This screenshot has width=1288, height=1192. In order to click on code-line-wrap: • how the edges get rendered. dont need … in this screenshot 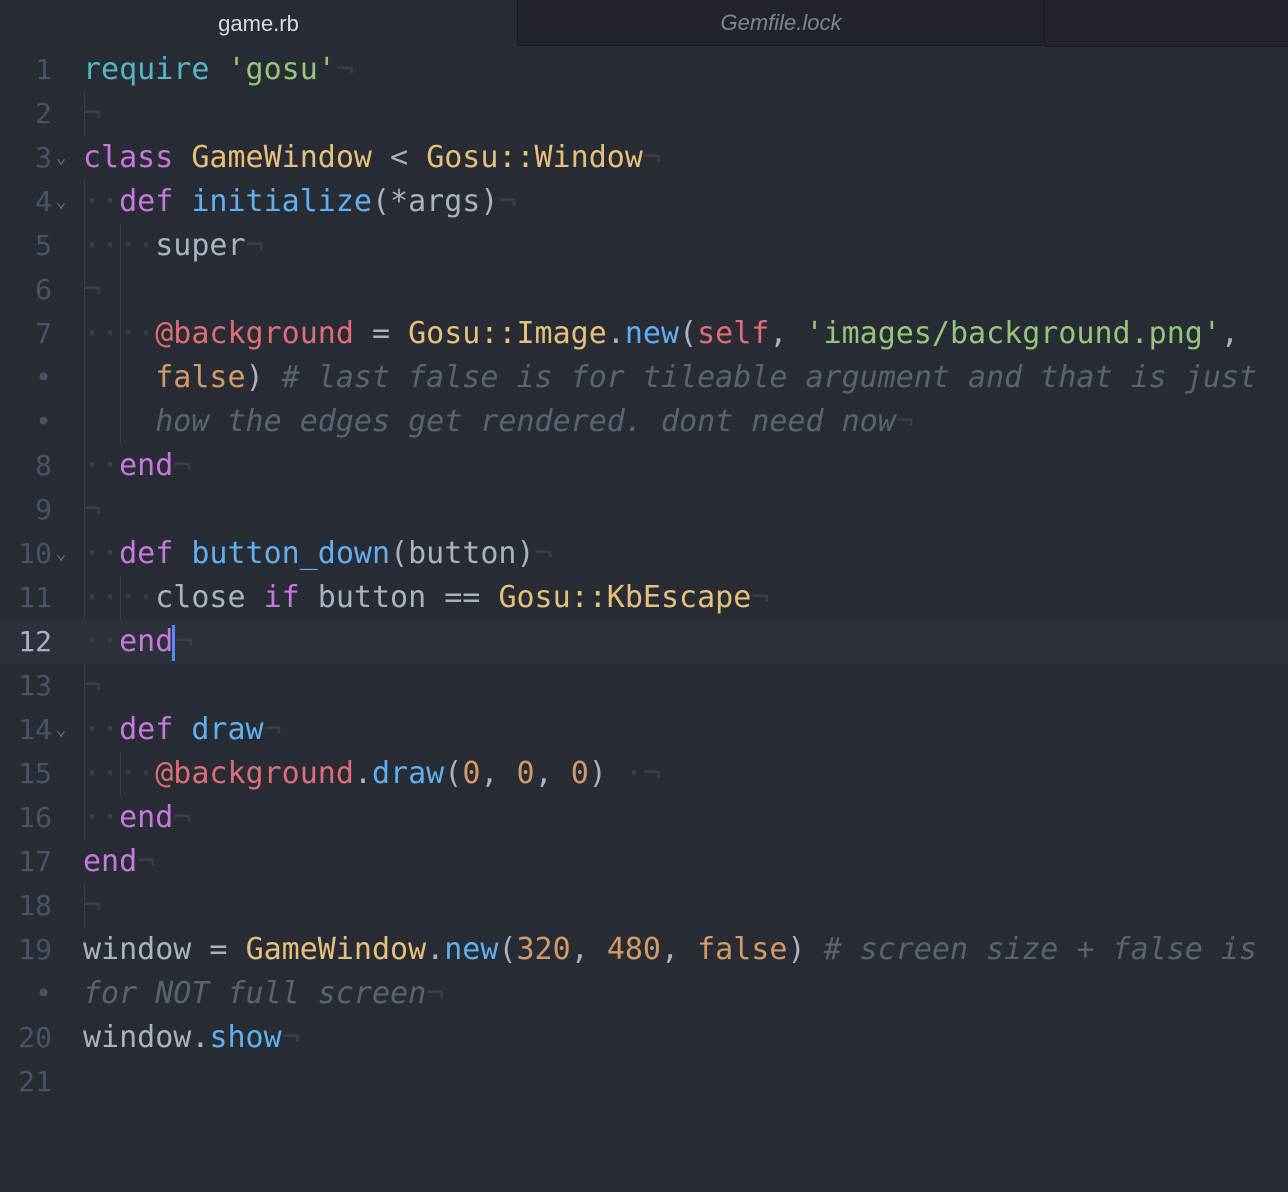, I will do `click(644, 422)`.